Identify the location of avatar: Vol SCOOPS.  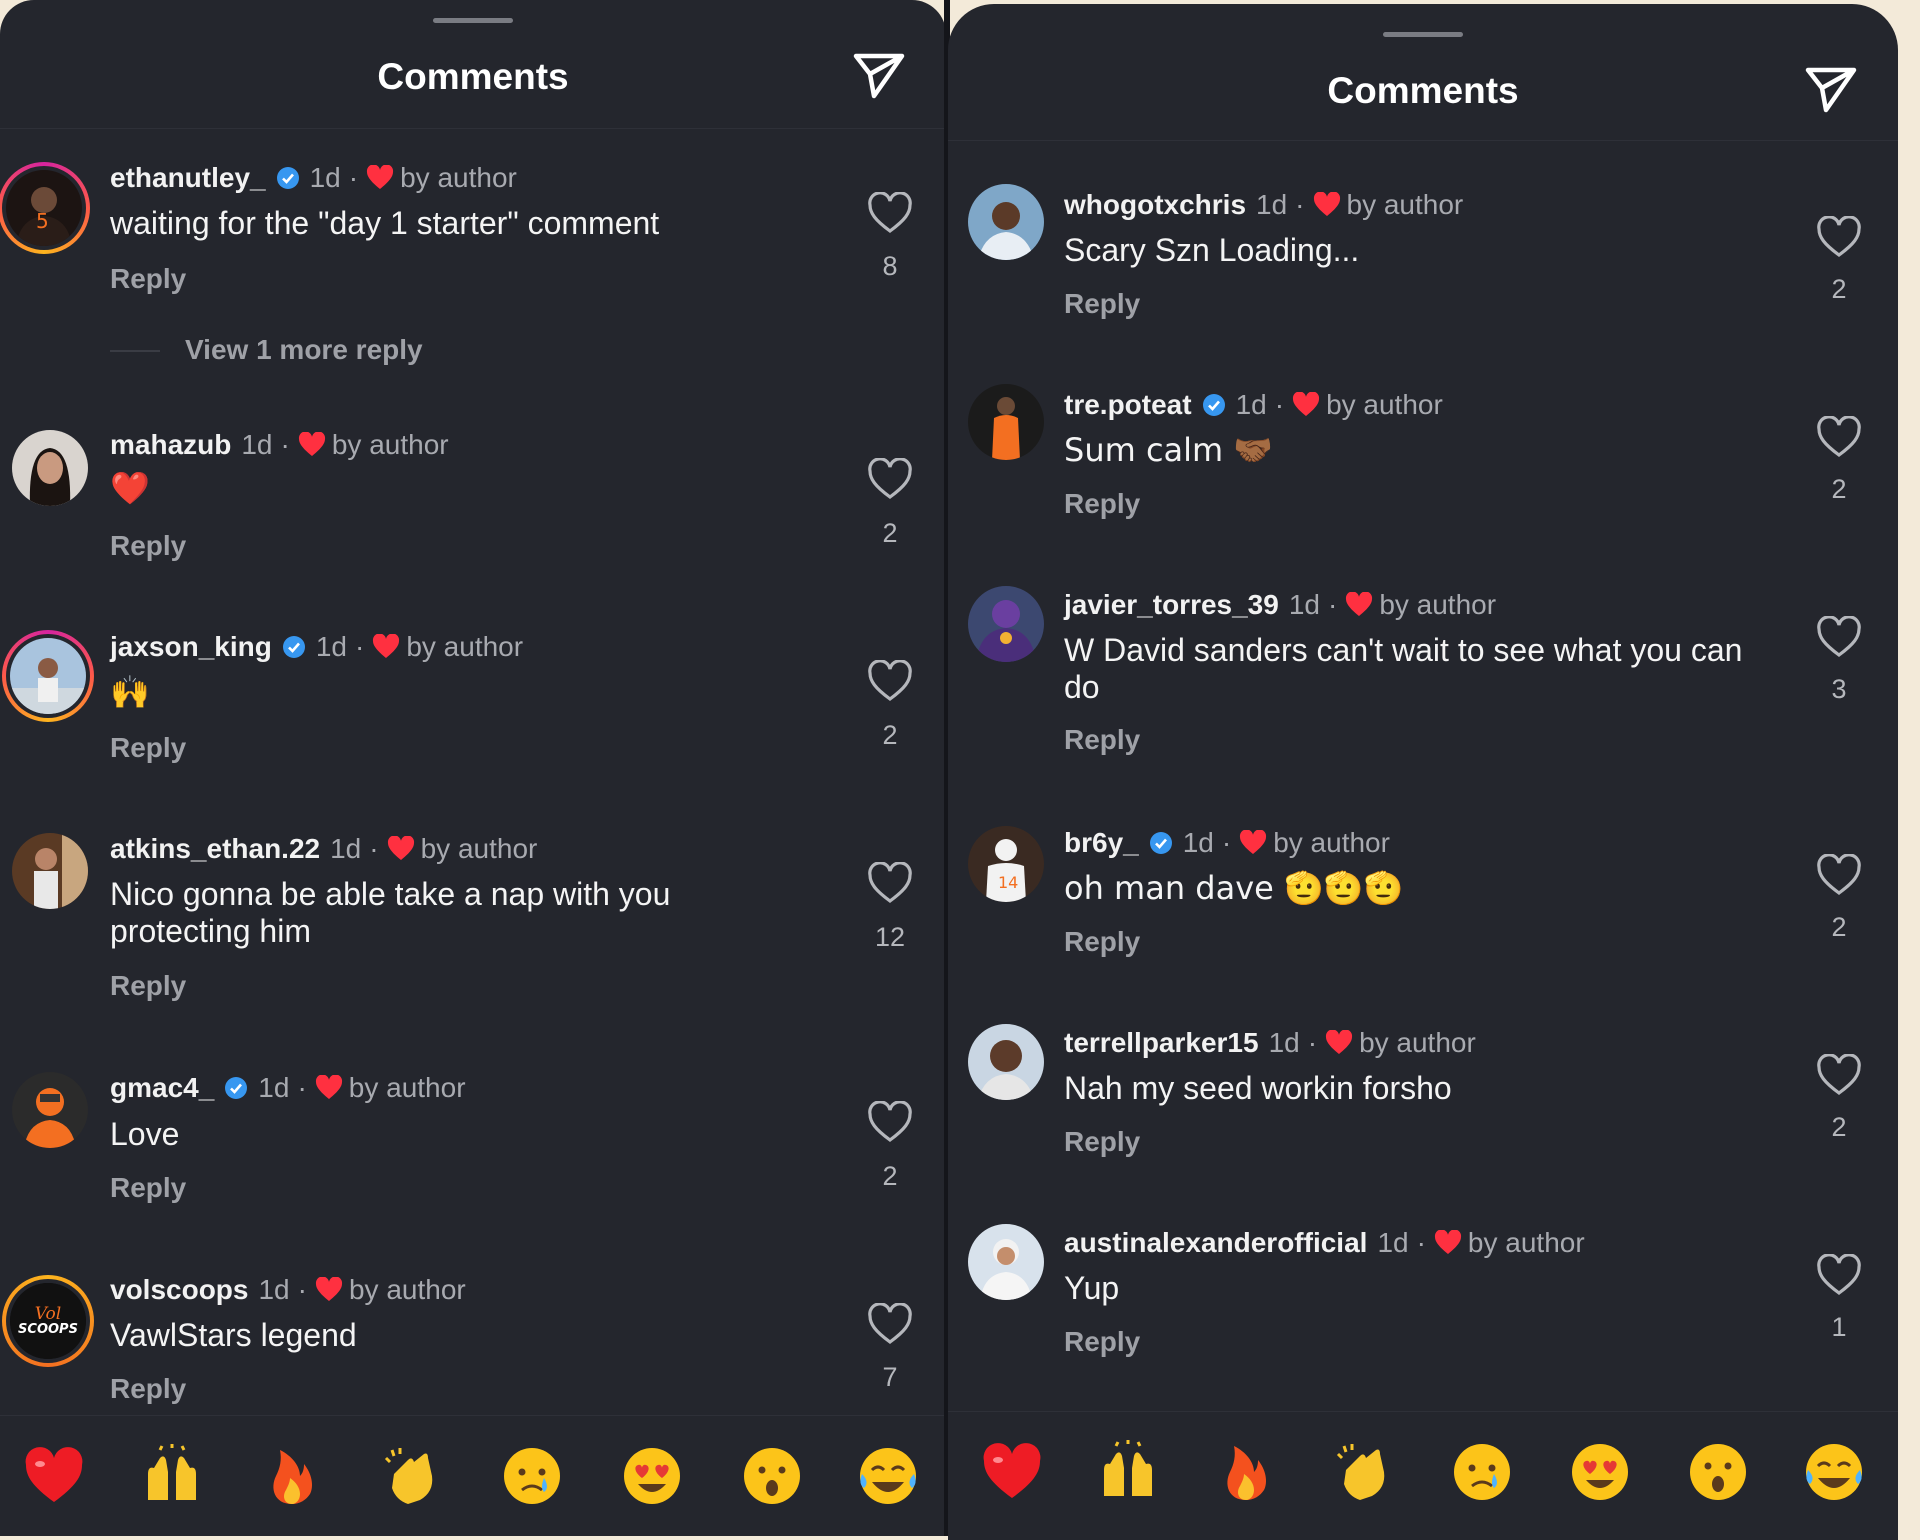
(48, 1321).